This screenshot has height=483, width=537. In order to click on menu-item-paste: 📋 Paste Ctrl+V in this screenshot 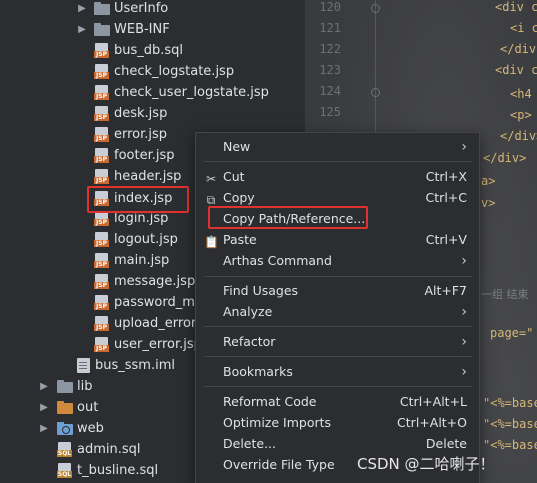, I will do `click(337, 240)`.